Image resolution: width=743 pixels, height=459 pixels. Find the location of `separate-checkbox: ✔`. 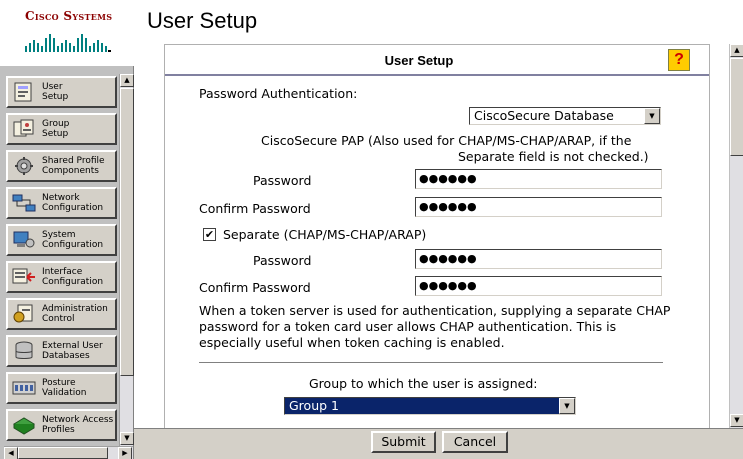

separate-checkbox: ✔ is located at coordinates (209, 234).